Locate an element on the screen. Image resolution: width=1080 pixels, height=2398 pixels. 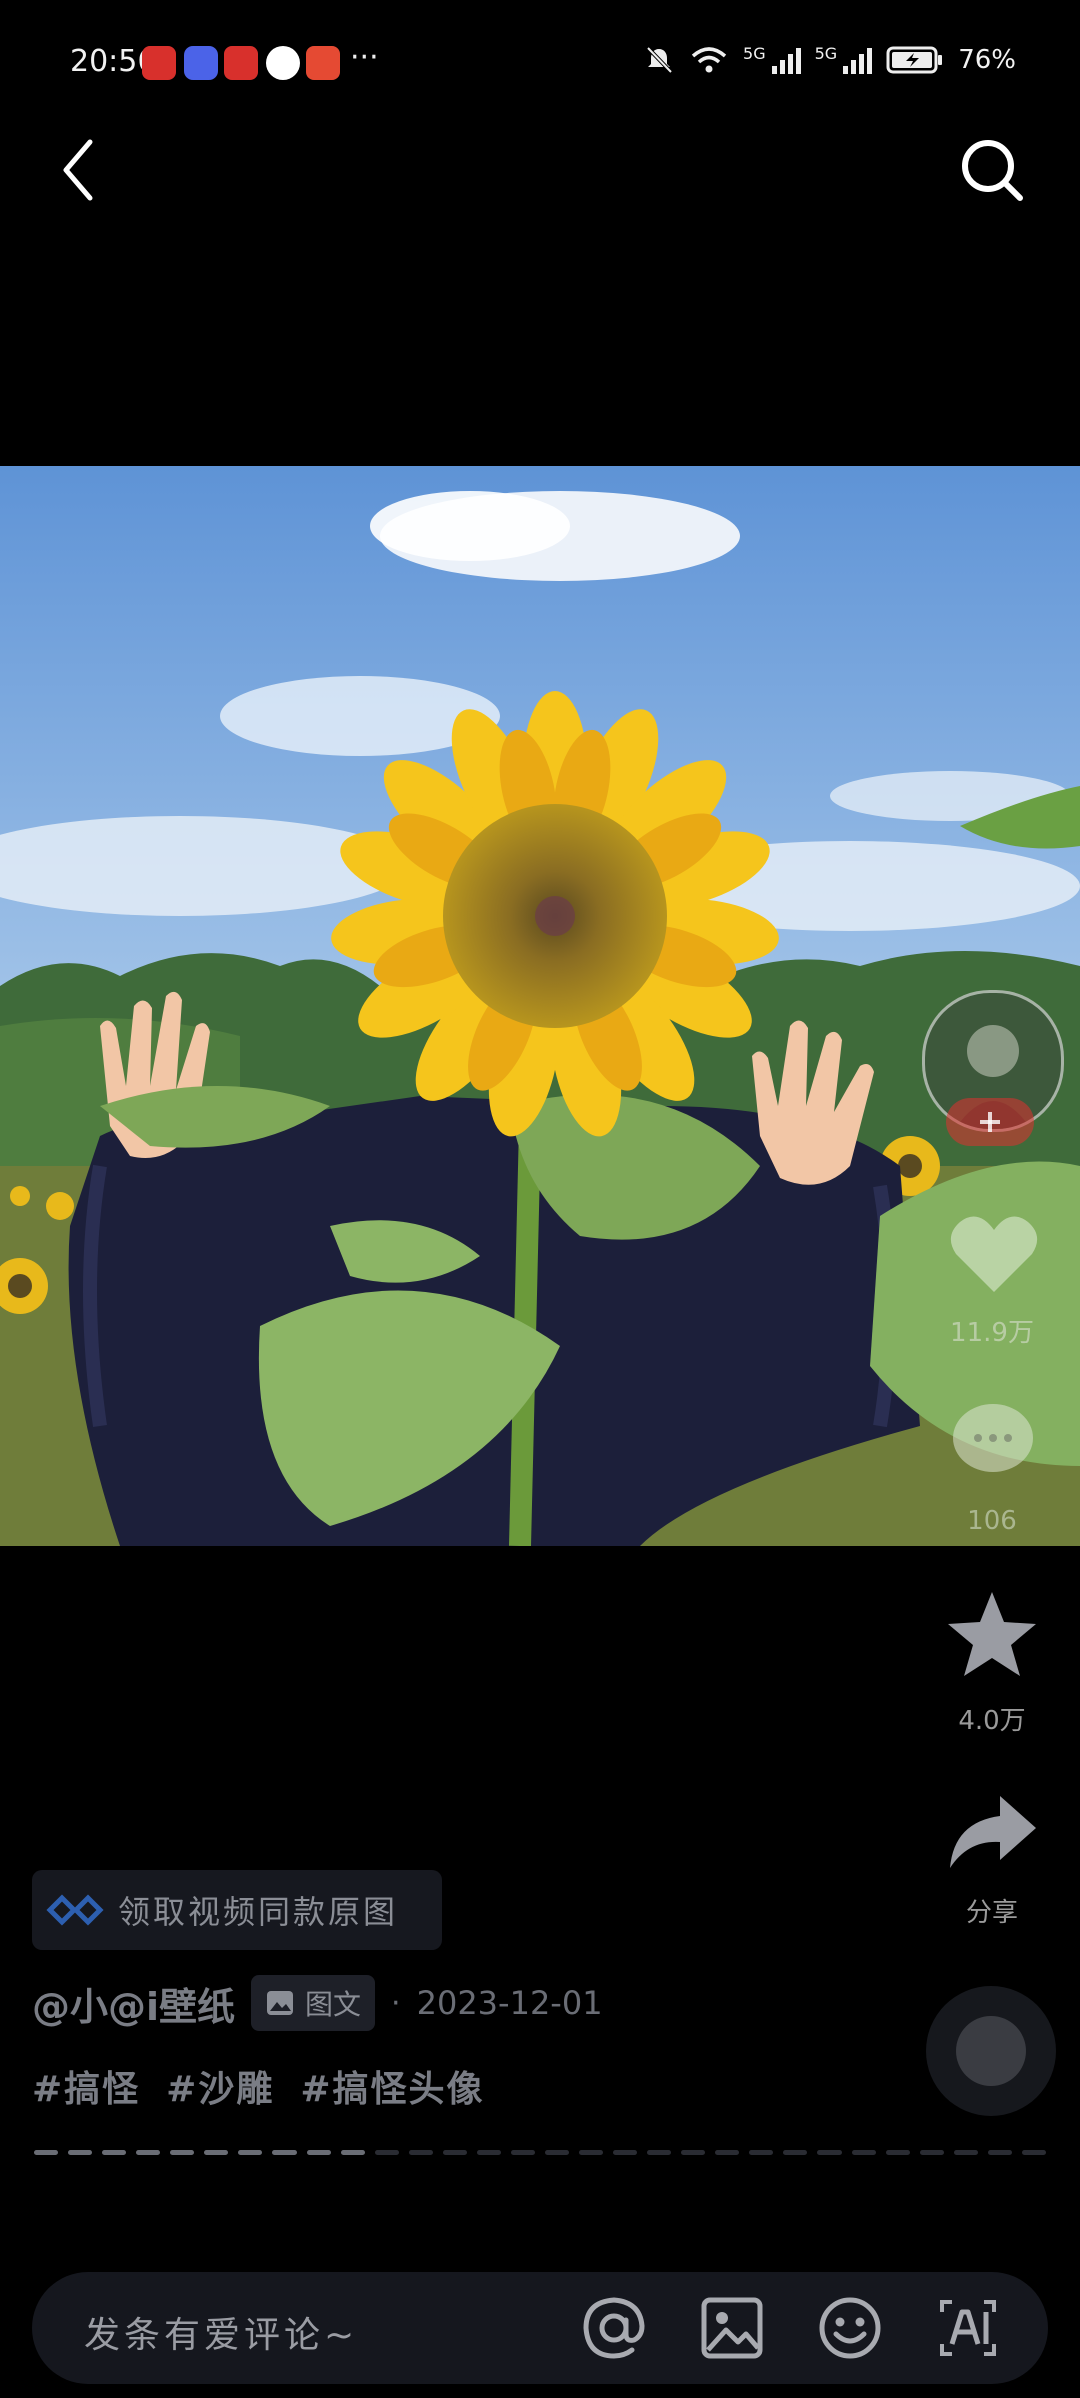
hashtag: #搞怪 is located at coordinates (86, 2086).